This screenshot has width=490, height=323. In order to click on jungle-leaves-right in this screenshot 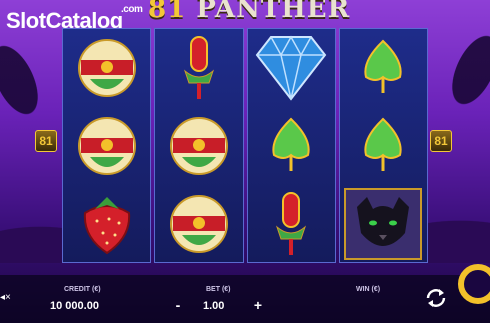, I will do `click(453, 70)`.